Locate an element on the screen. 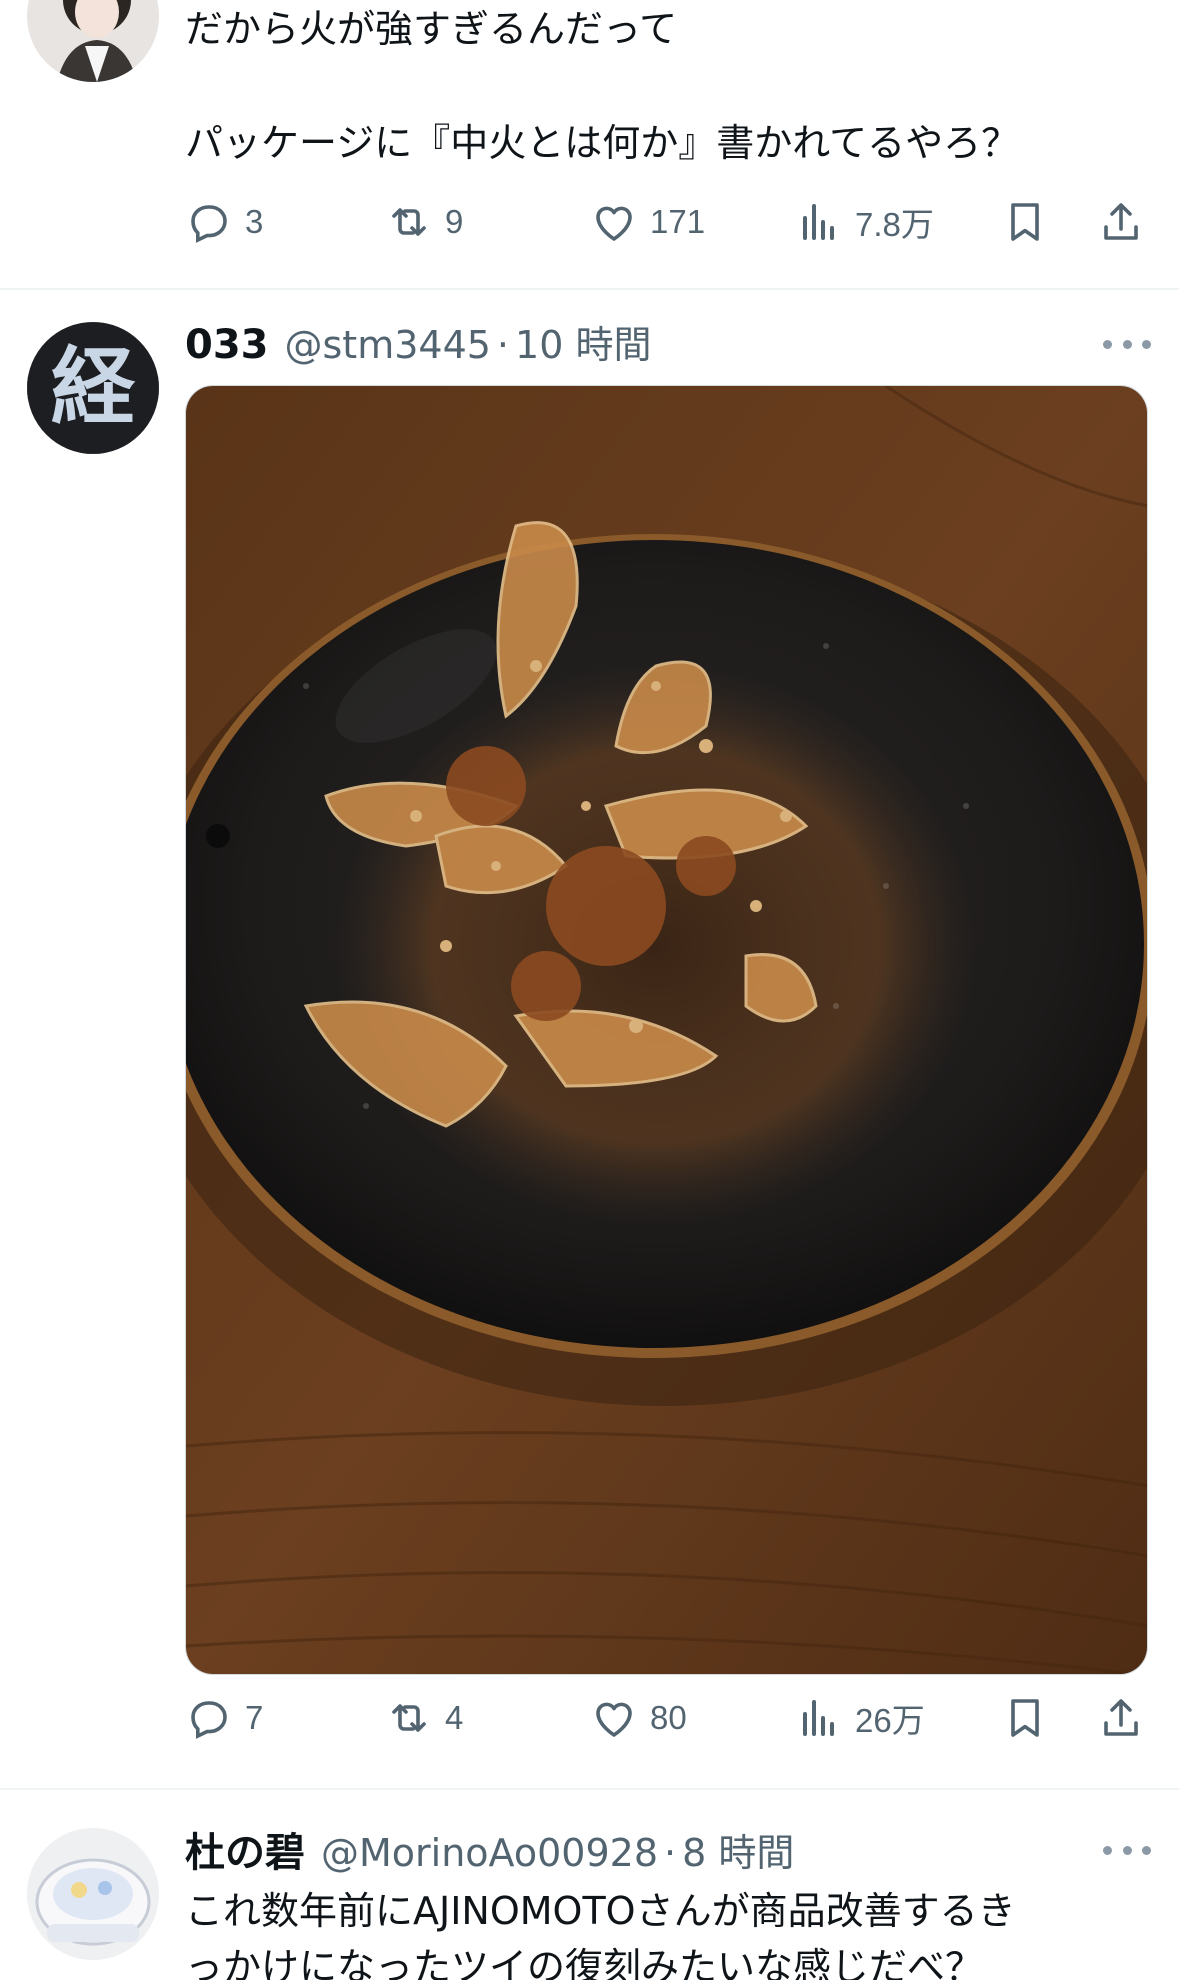  action-bar: 3 9 171 7.8万 is located at coordinates (665, 222).